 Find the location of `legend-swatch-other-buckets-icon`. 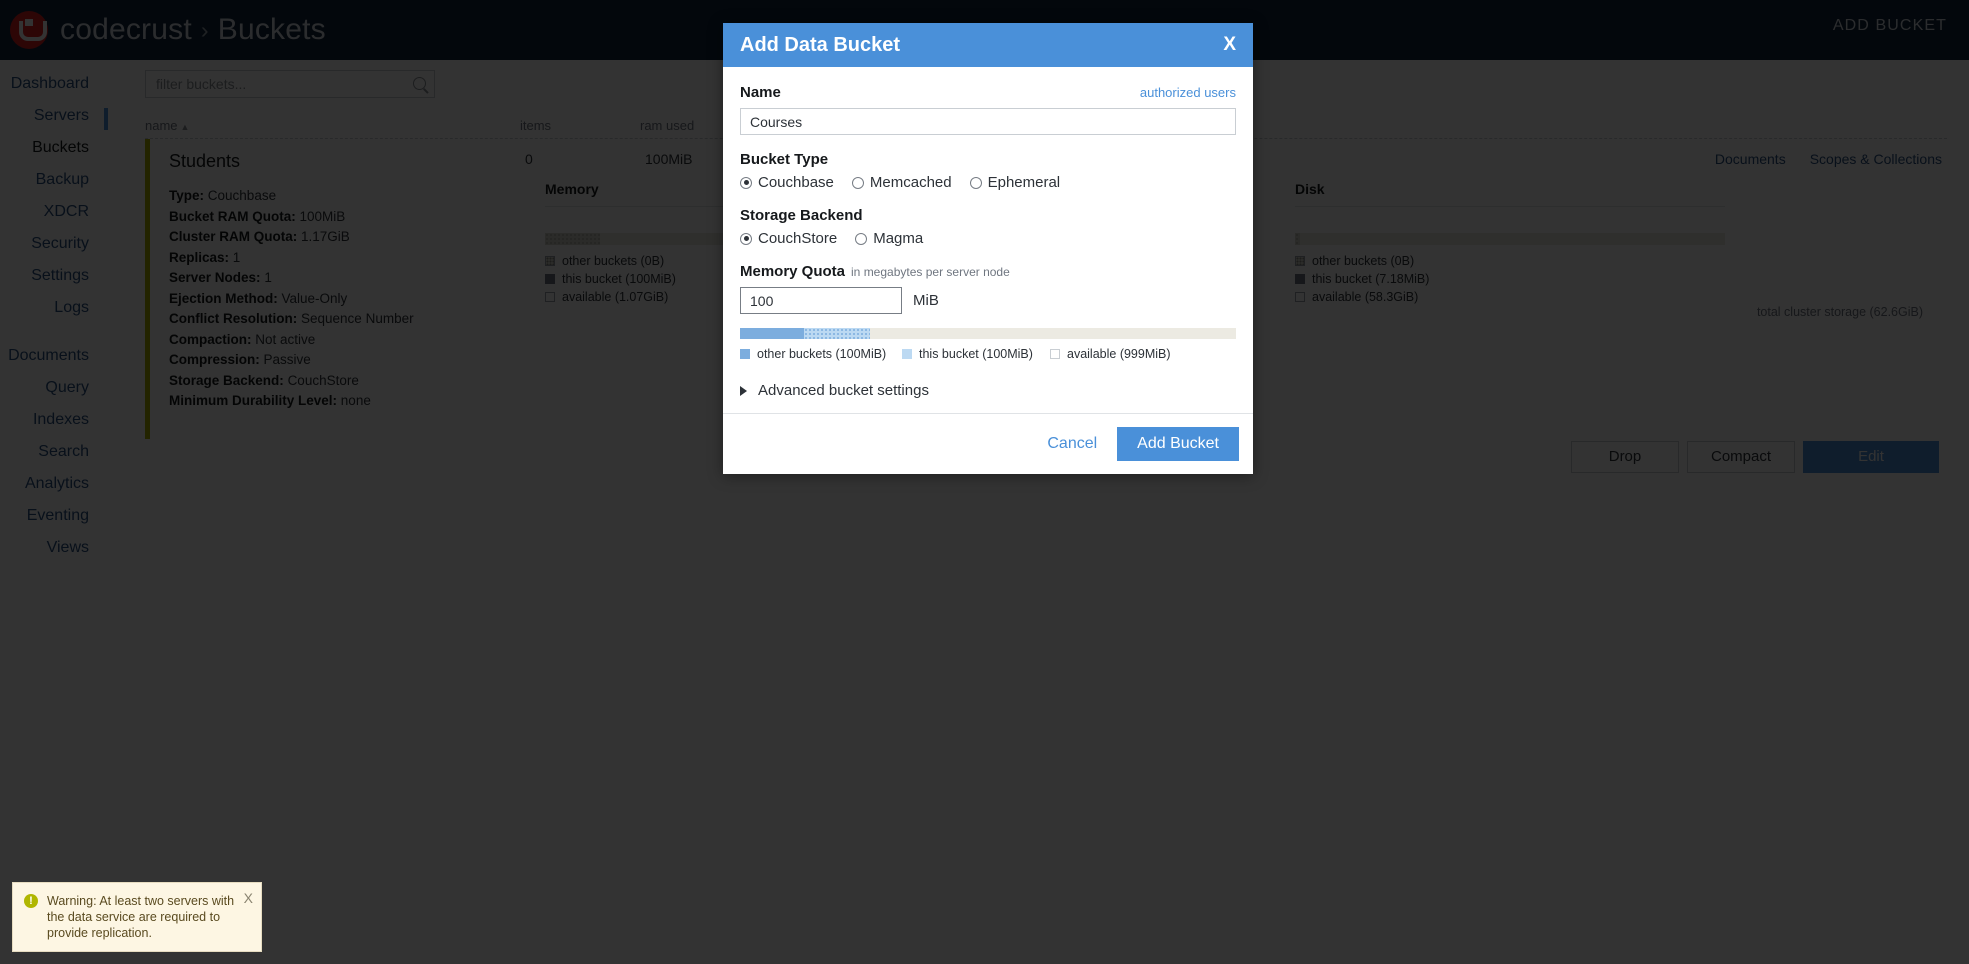

legend-swatch-other-buckets-icon is located at coordinates (745, 354).